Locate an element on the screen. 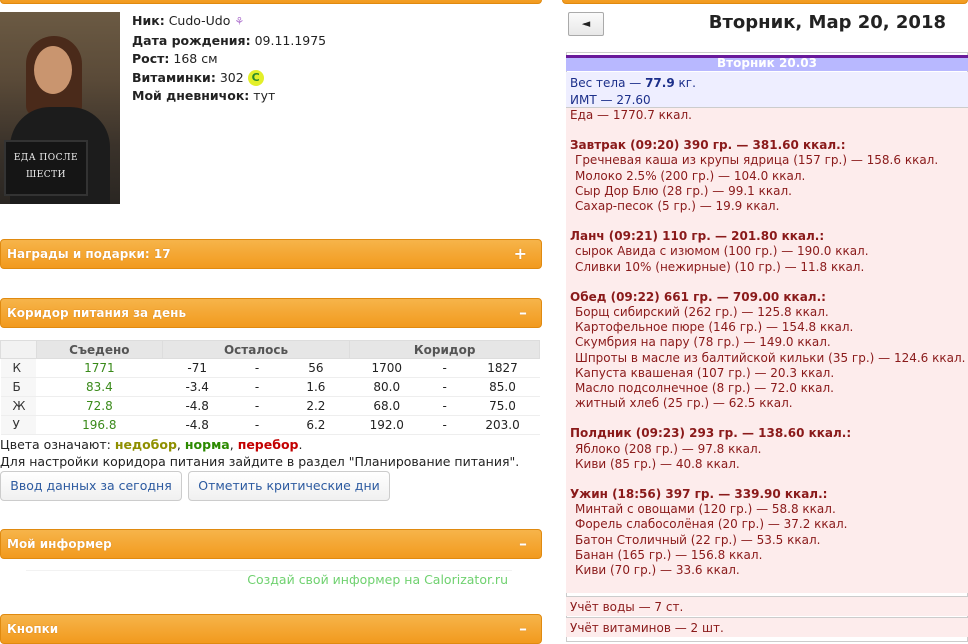 Image resolution: width=968 pixels, height=644 pixels. nick-row: Ник: Cudo-Udo ⚘ is located at coordinates (188, 20).